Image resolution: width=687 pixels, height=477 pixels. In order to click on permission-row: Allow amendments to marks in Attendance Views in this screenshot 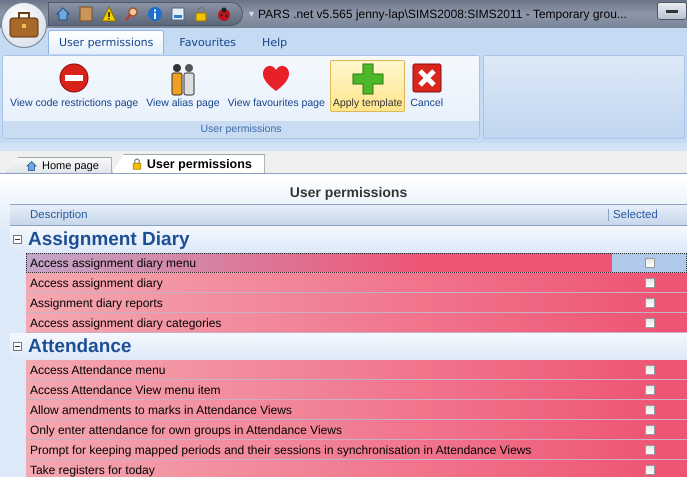, I will do `click(356, 410)`.